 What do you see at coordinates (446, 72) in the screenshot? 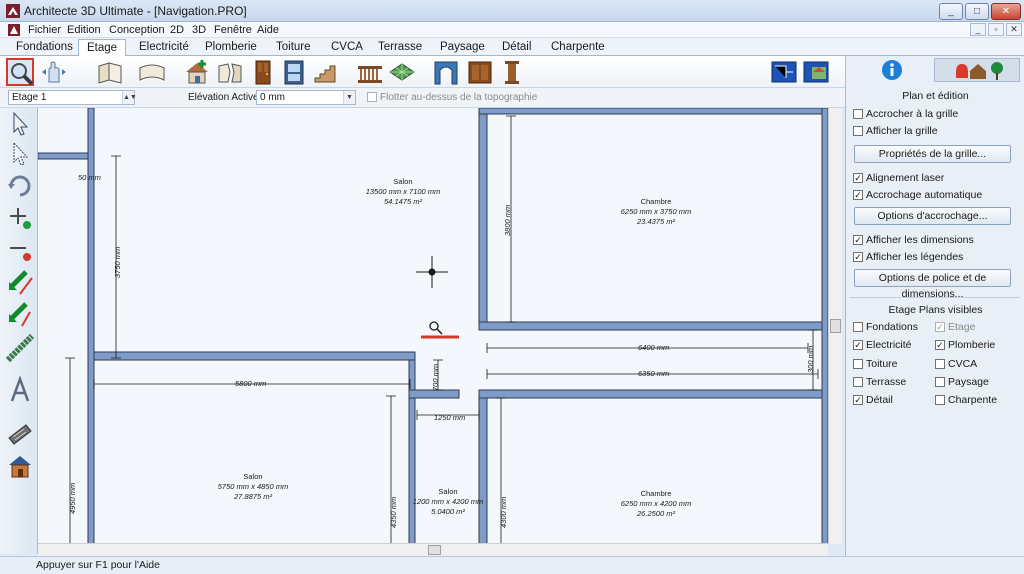
I see `opening-tool-button` at bounding box center [446, 72].